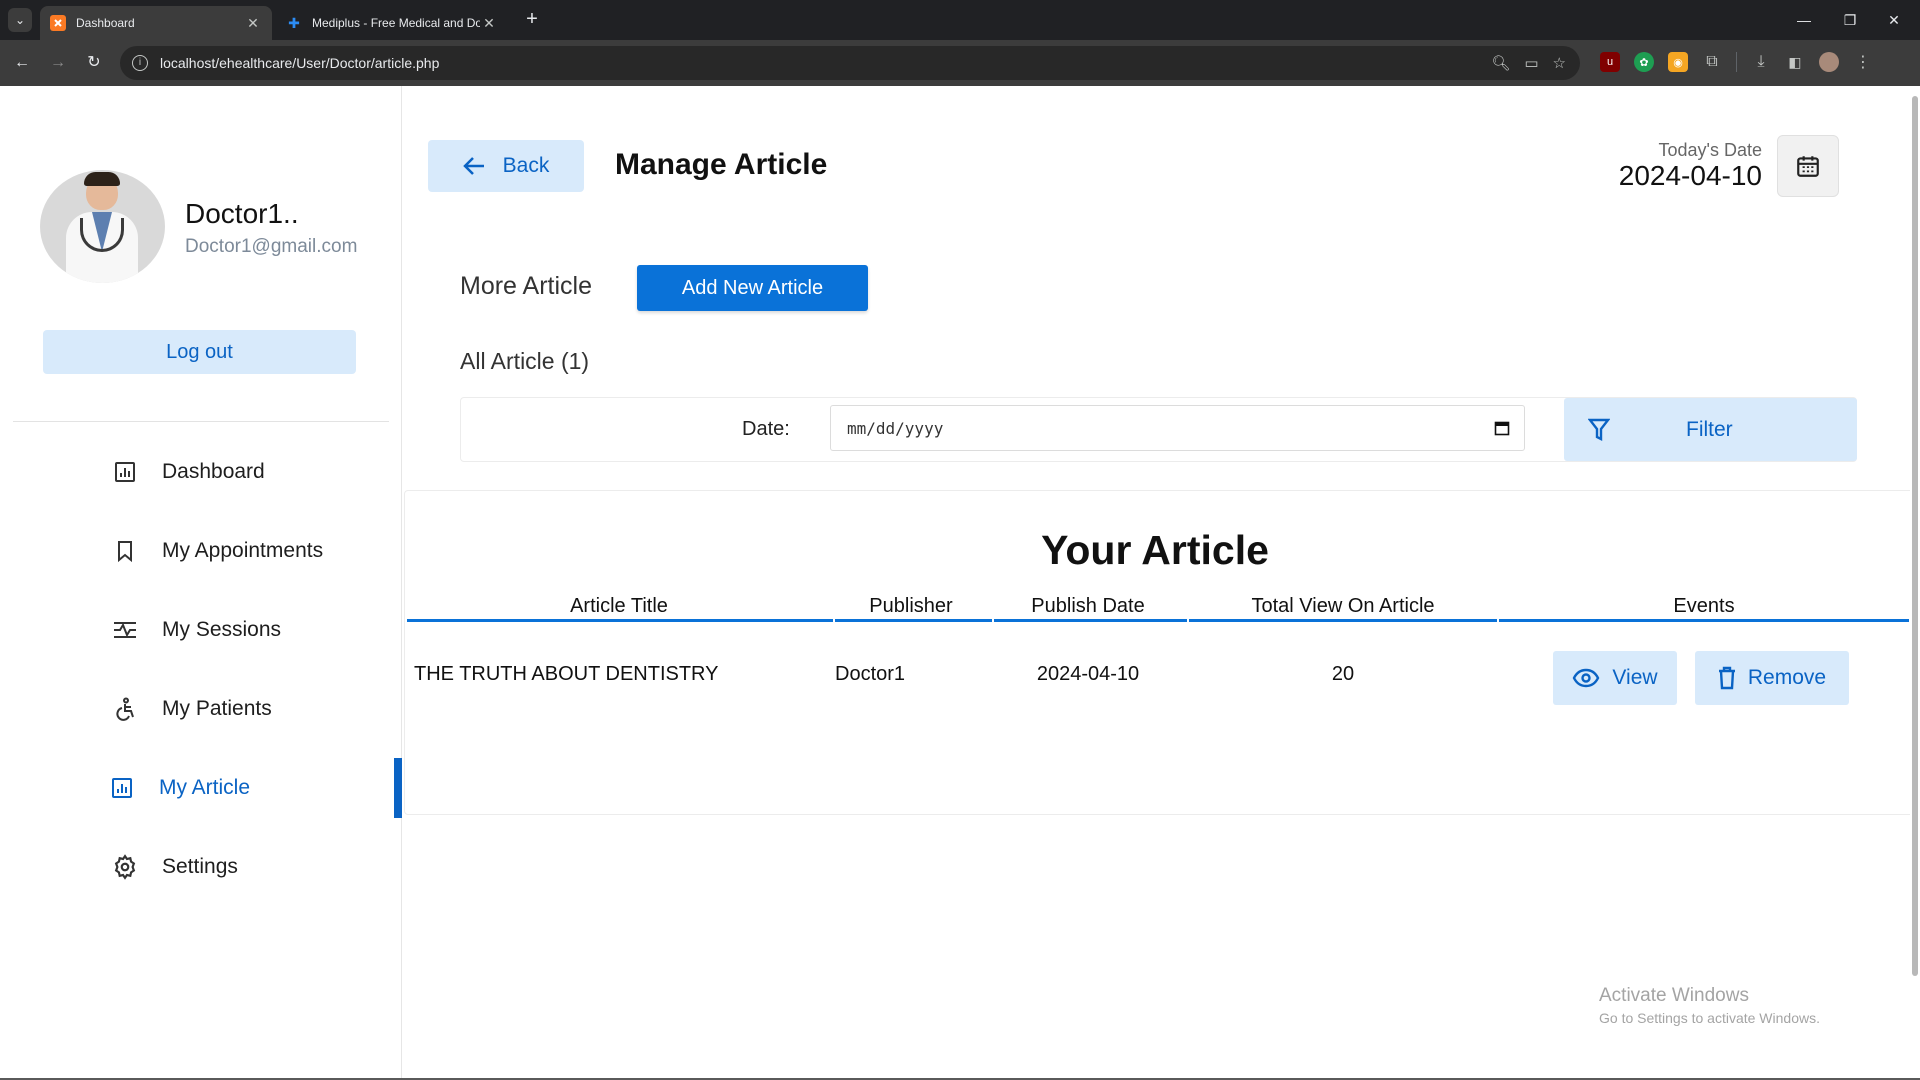 This screenshot has width=1920, height=1080. I want to click on ublock-extension-icon: u, so click(1610, 62).